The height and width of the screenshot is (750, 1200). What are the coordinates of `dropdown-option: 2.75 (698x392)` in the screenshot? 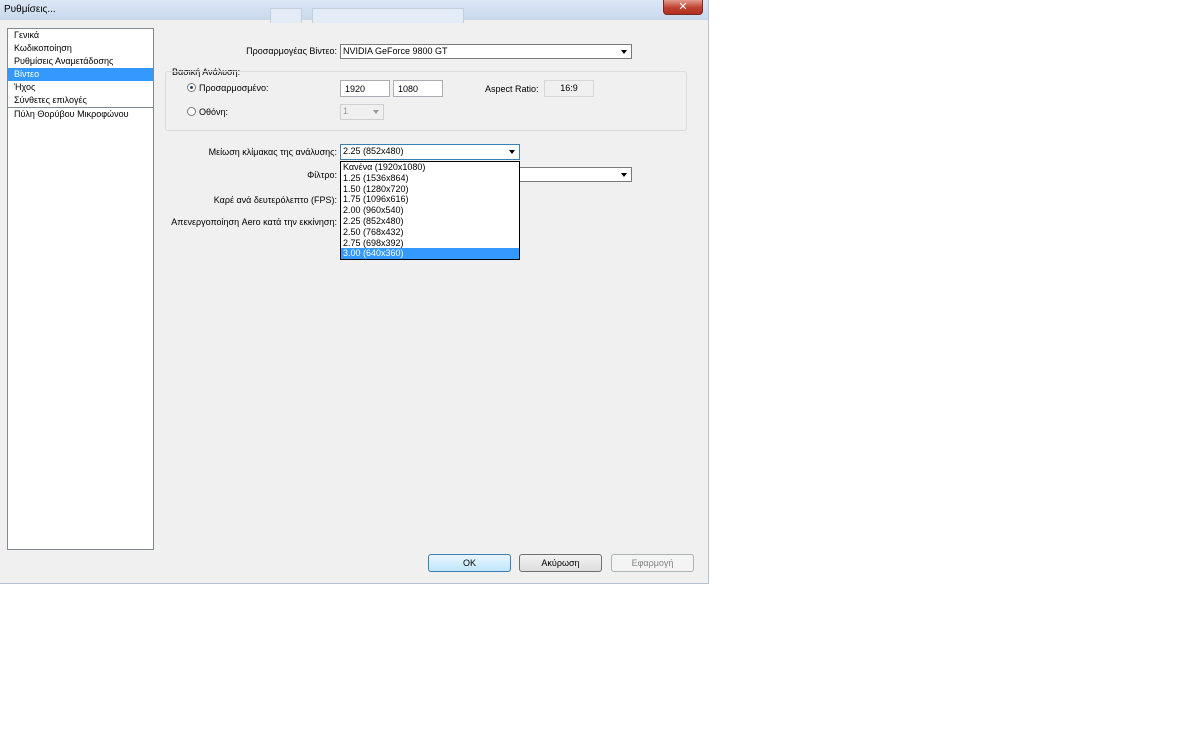 It's located at (430, 243).